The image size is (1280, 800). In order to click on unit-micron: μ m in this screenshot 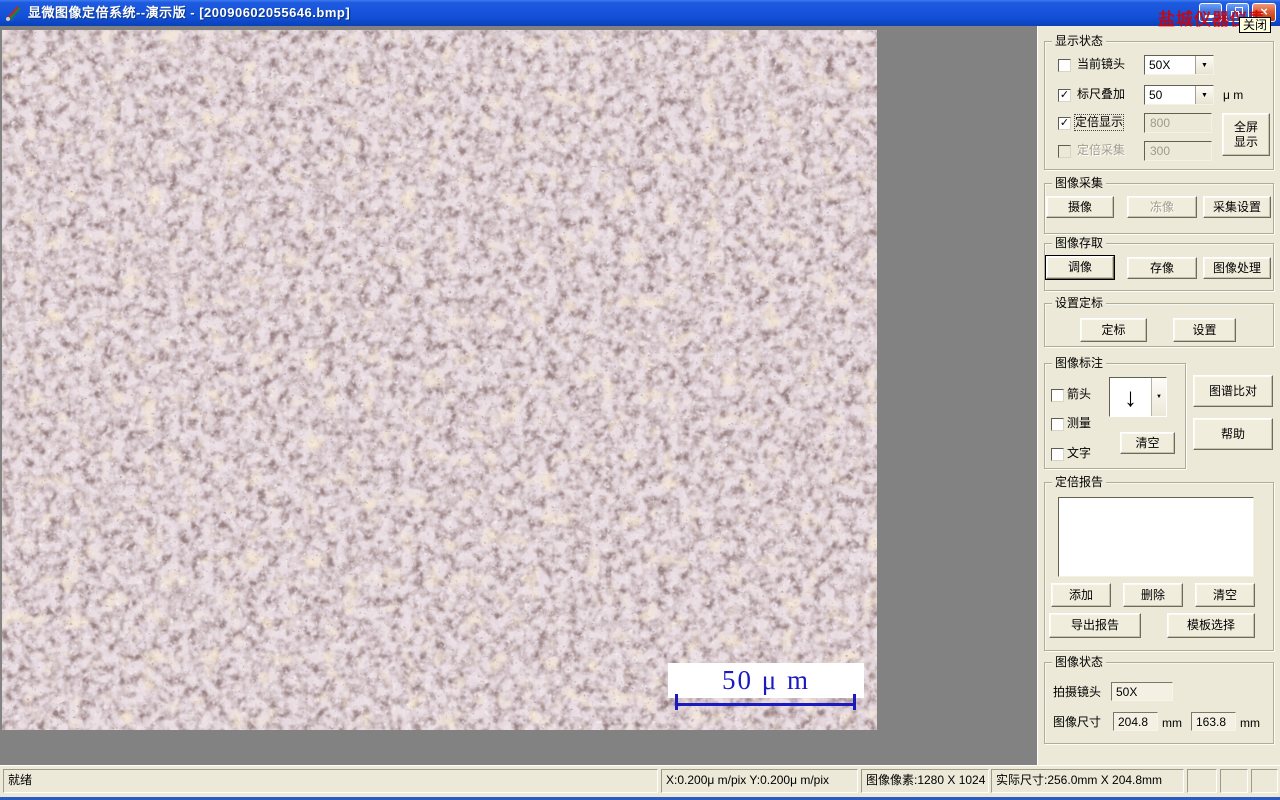, I will do `click(1233, 95)`.